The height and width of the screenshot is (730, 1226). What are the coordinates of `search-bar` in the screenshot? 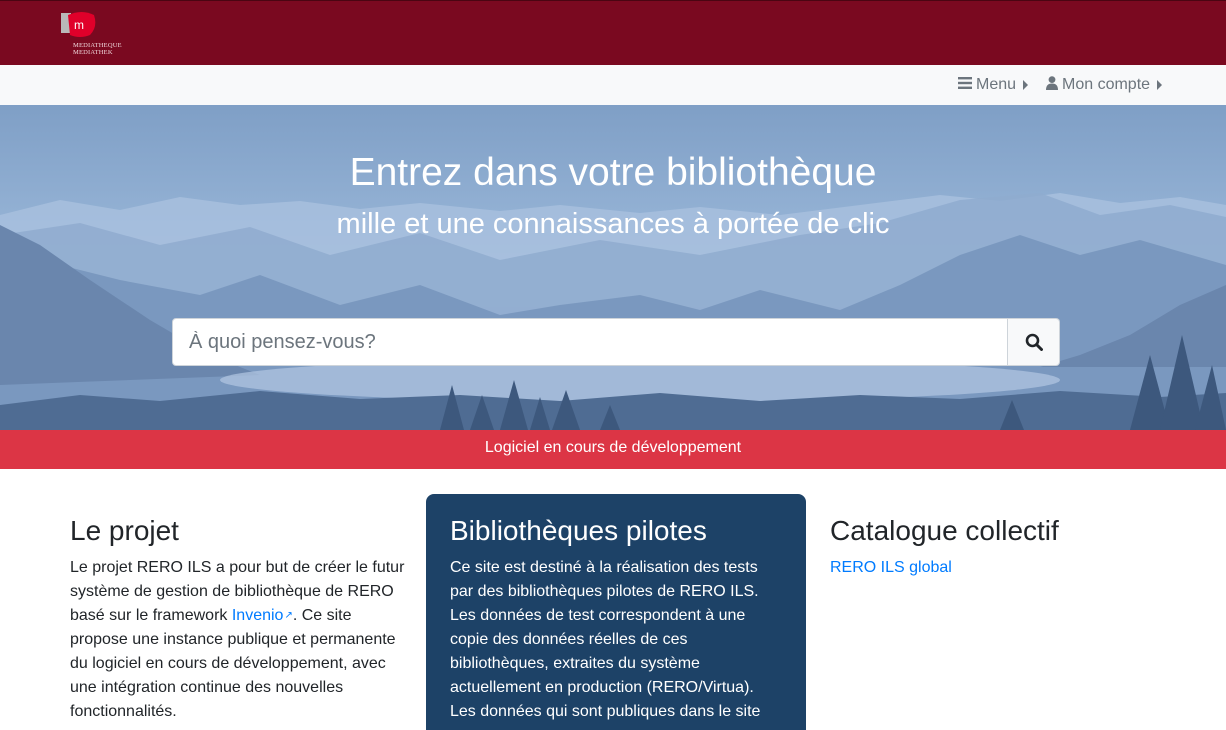 It's located at (616, 342).